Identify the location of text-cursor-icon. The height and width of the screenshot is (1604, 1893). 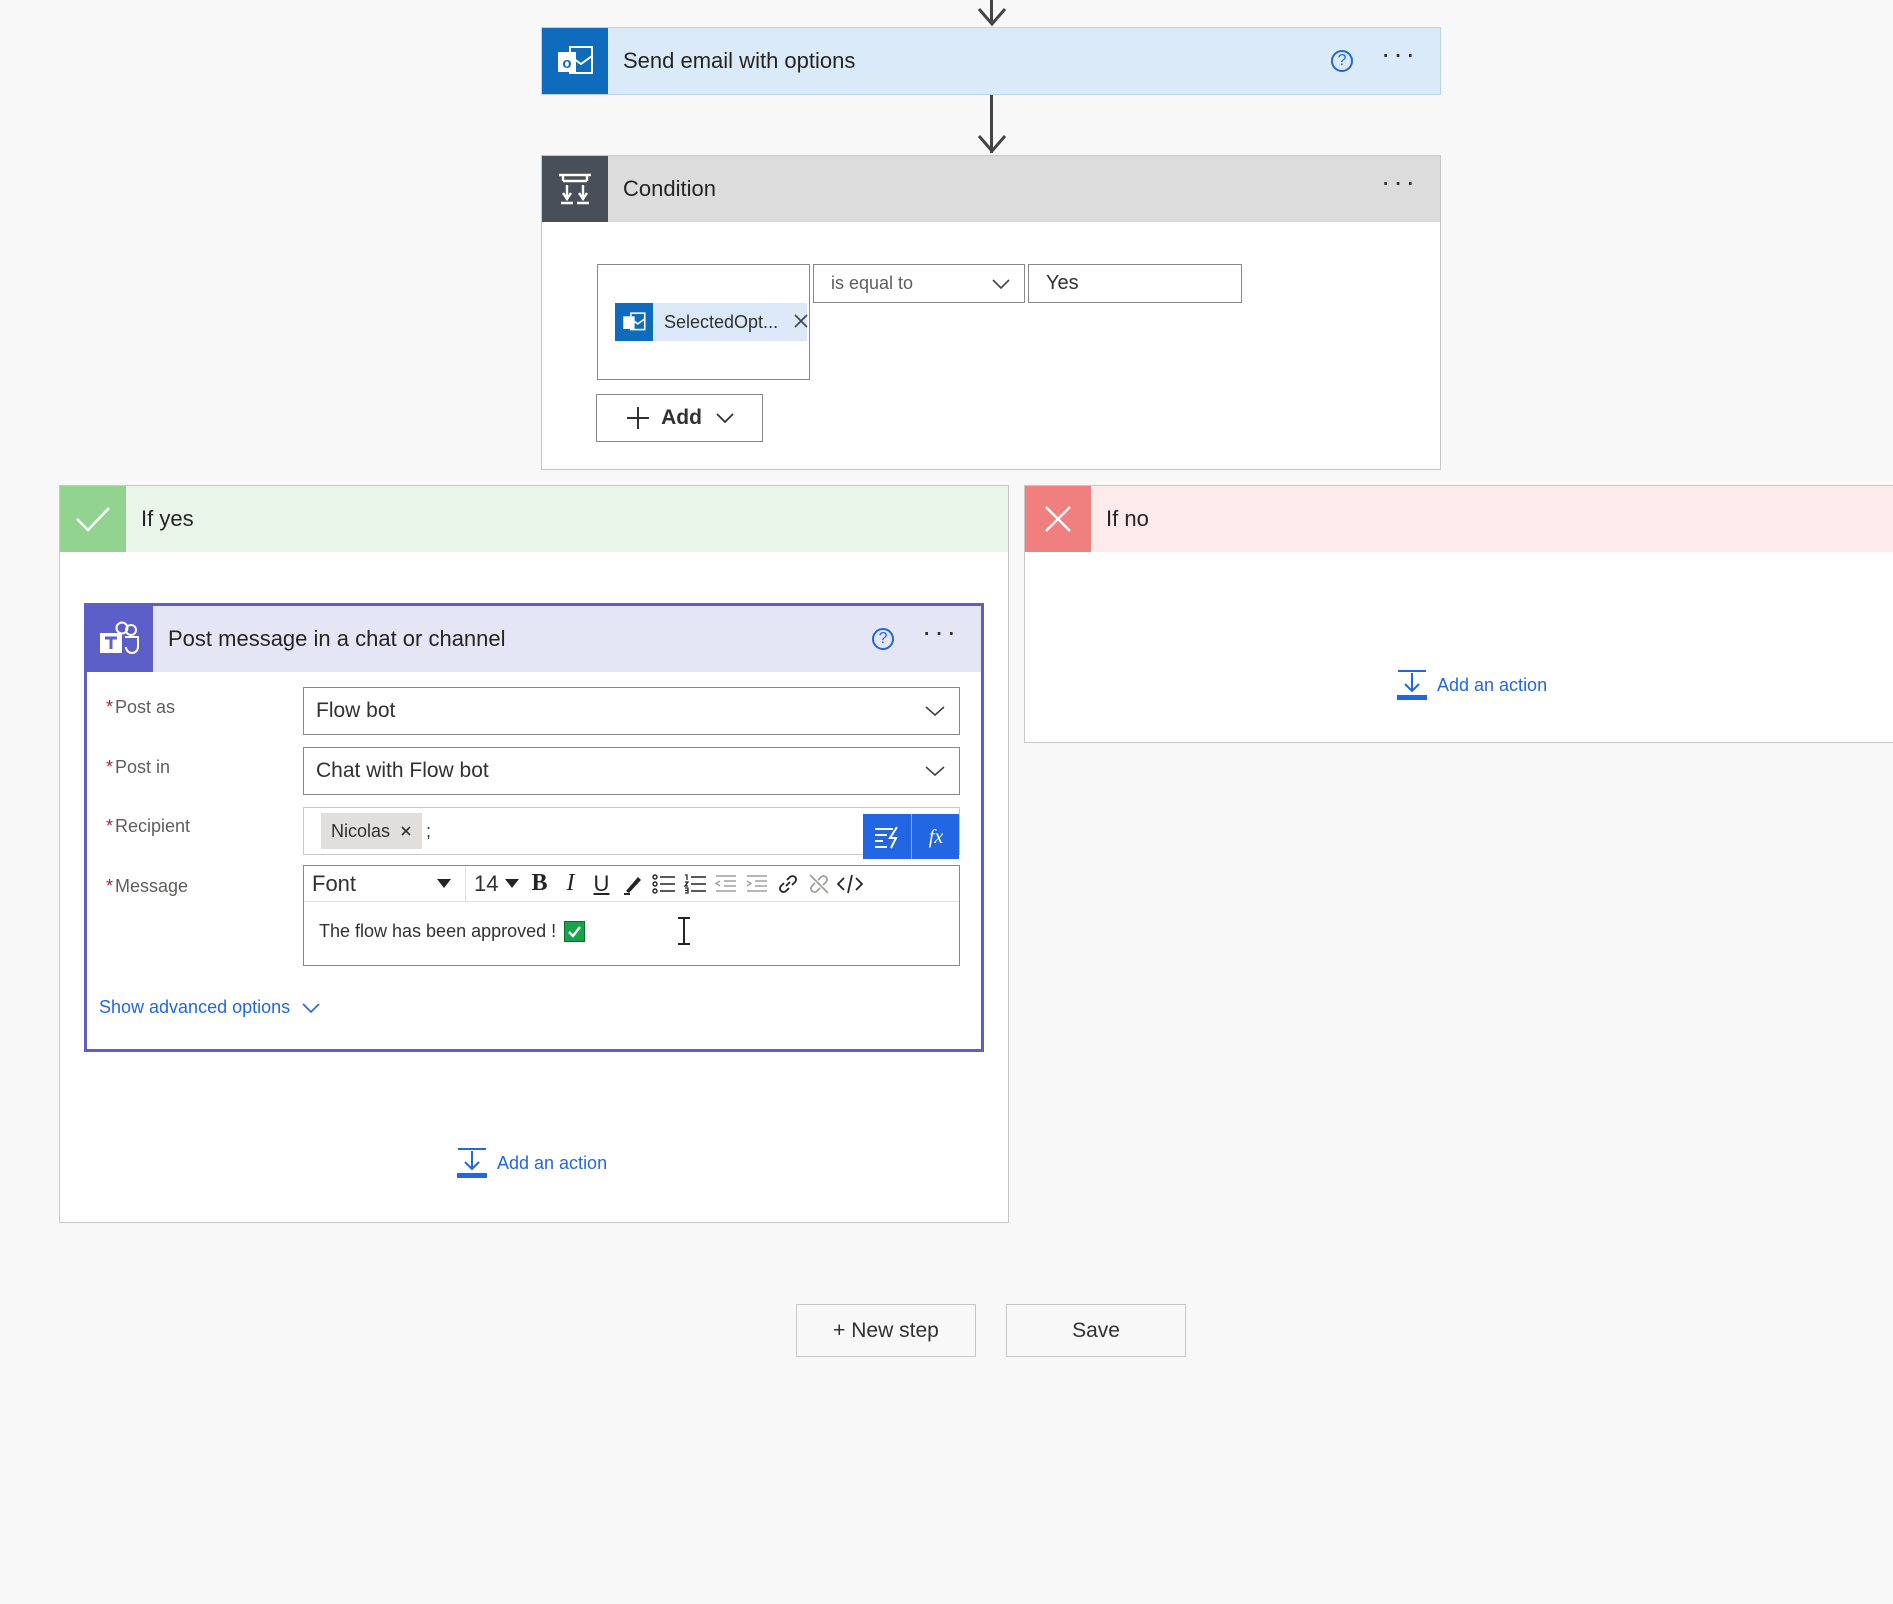
(684, 931).